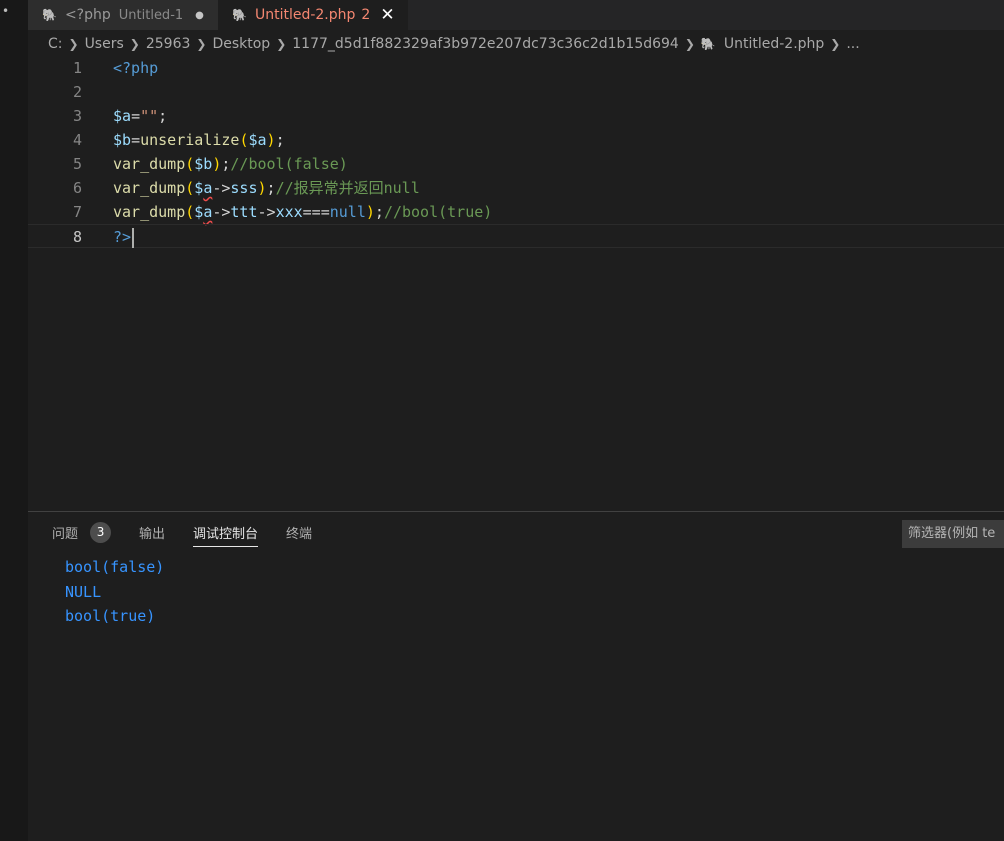 This screenshot has height=841, width=1004. I want to click on code-line: 5 var_dump($b);//bool(false), so click(516, 164).